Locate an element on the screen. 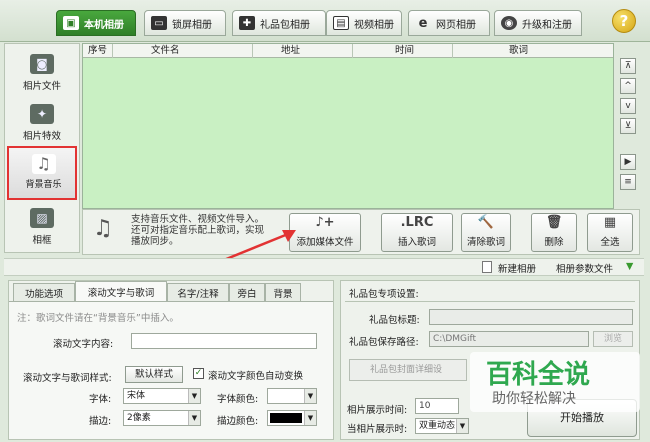  sidebar-item-label: 相框 is located at coordinates (42, 240).